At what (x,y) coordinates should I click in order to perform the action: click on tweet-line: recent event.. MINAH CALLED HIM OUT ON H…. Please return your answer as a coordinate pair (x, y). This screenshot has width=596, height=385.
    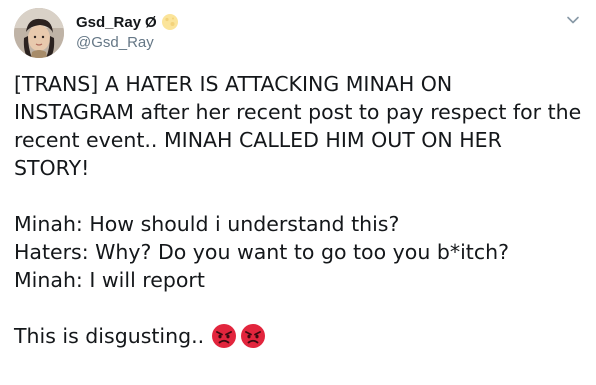
    Looking at the image, I should click on (258, 140).